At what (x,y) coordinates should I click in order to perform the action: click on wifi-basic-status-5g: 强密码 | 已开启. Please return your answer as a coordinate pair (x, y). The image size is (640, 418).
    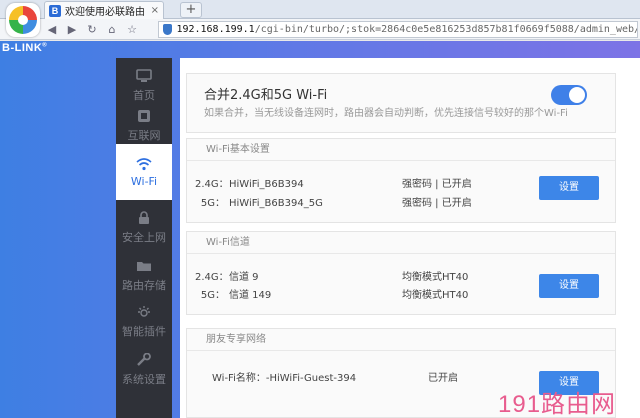
    Looking at the image, I should click on (437, 203).